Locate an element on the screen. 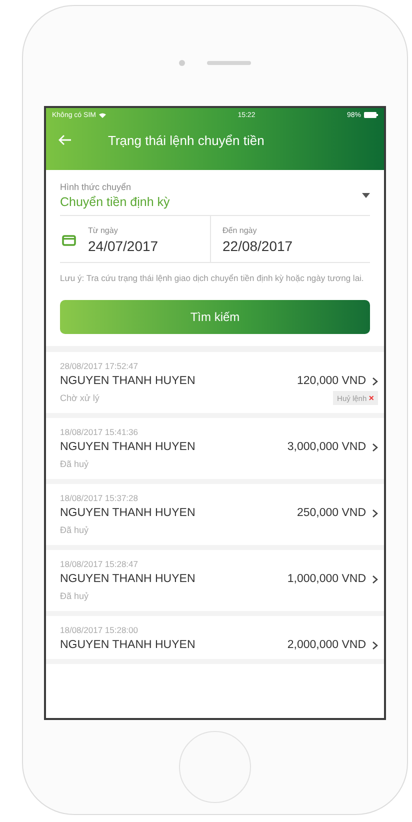 The height and width of the screenshot is (822, 412). field-label: Hình thức chuyển is located at coordinates (96, 187).